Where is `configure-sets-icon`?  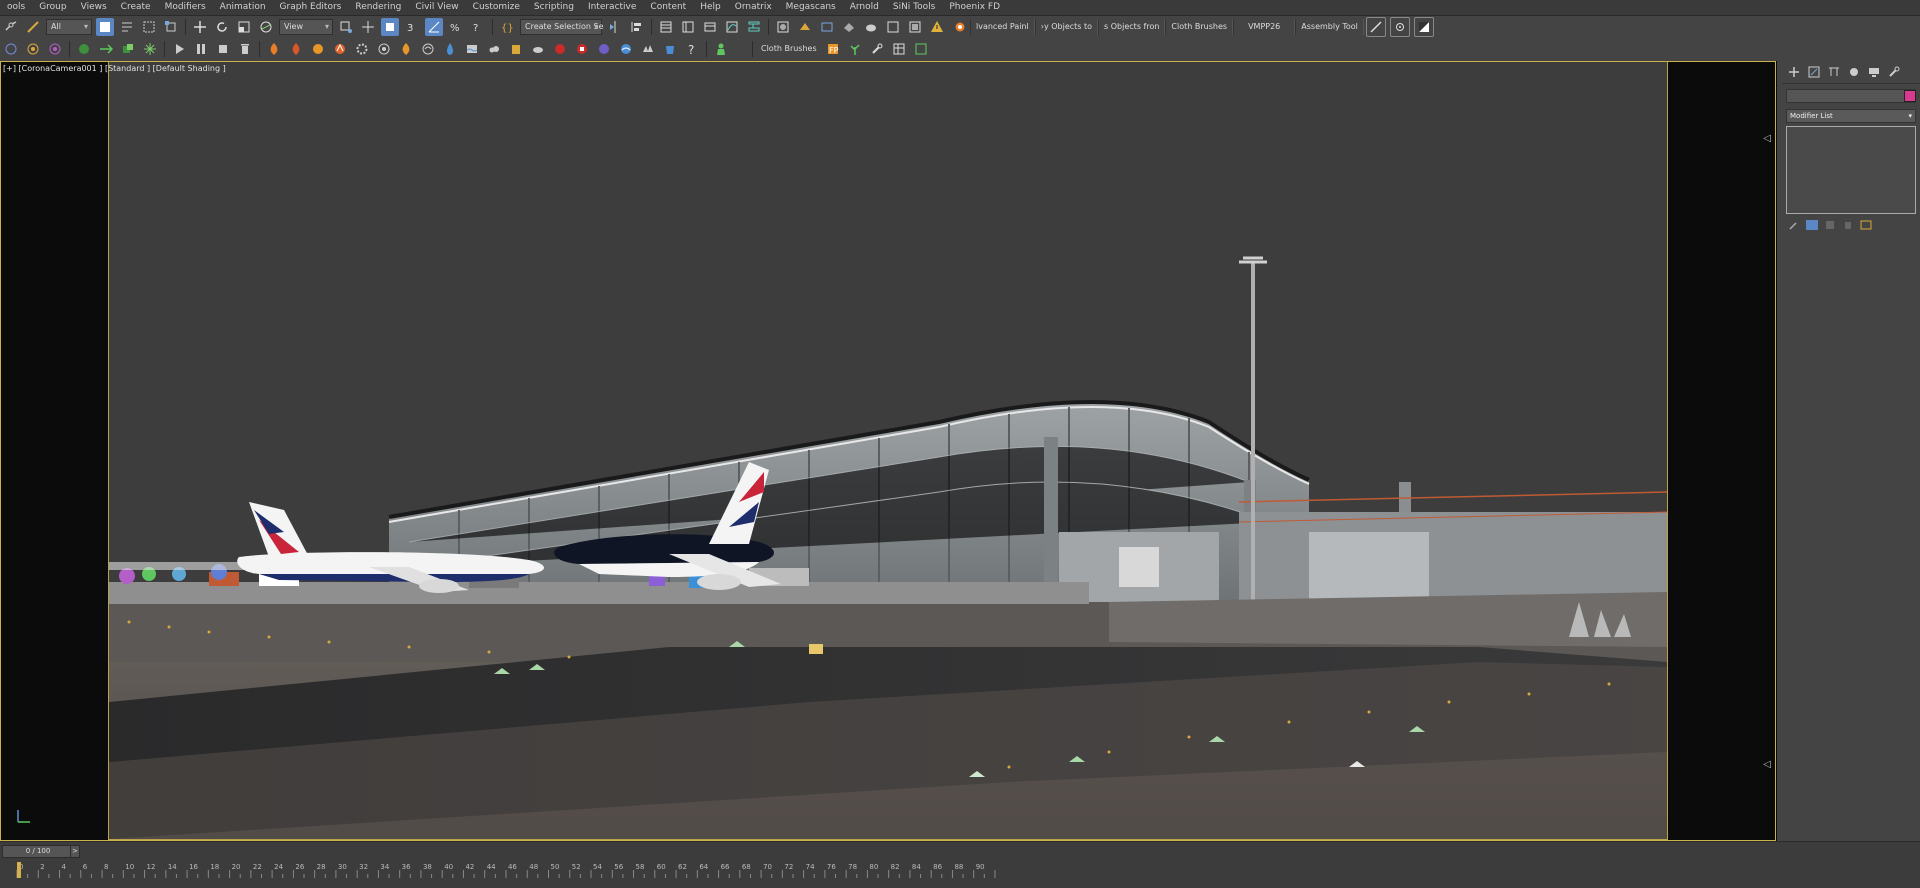 configure-sets-icon is located at coordinates (1866, 225).